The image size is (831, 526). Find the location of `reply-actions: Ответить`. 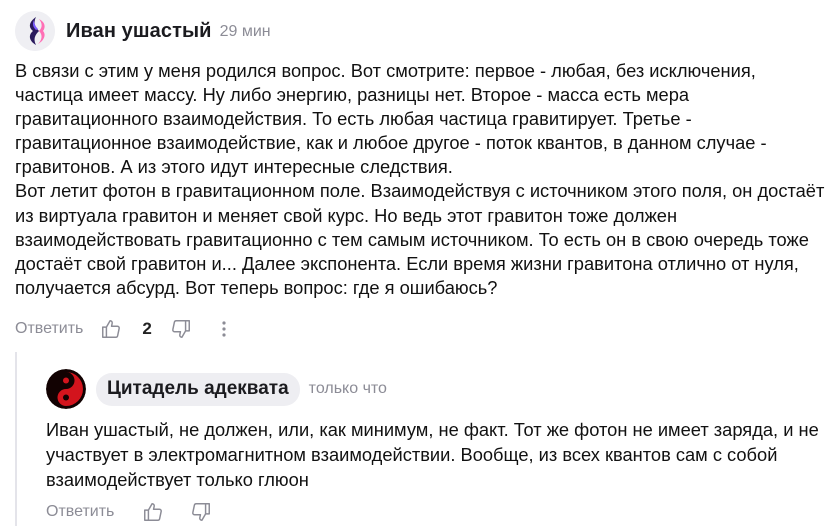

reply-actions: Ответить is located at coordinates (129, 512).